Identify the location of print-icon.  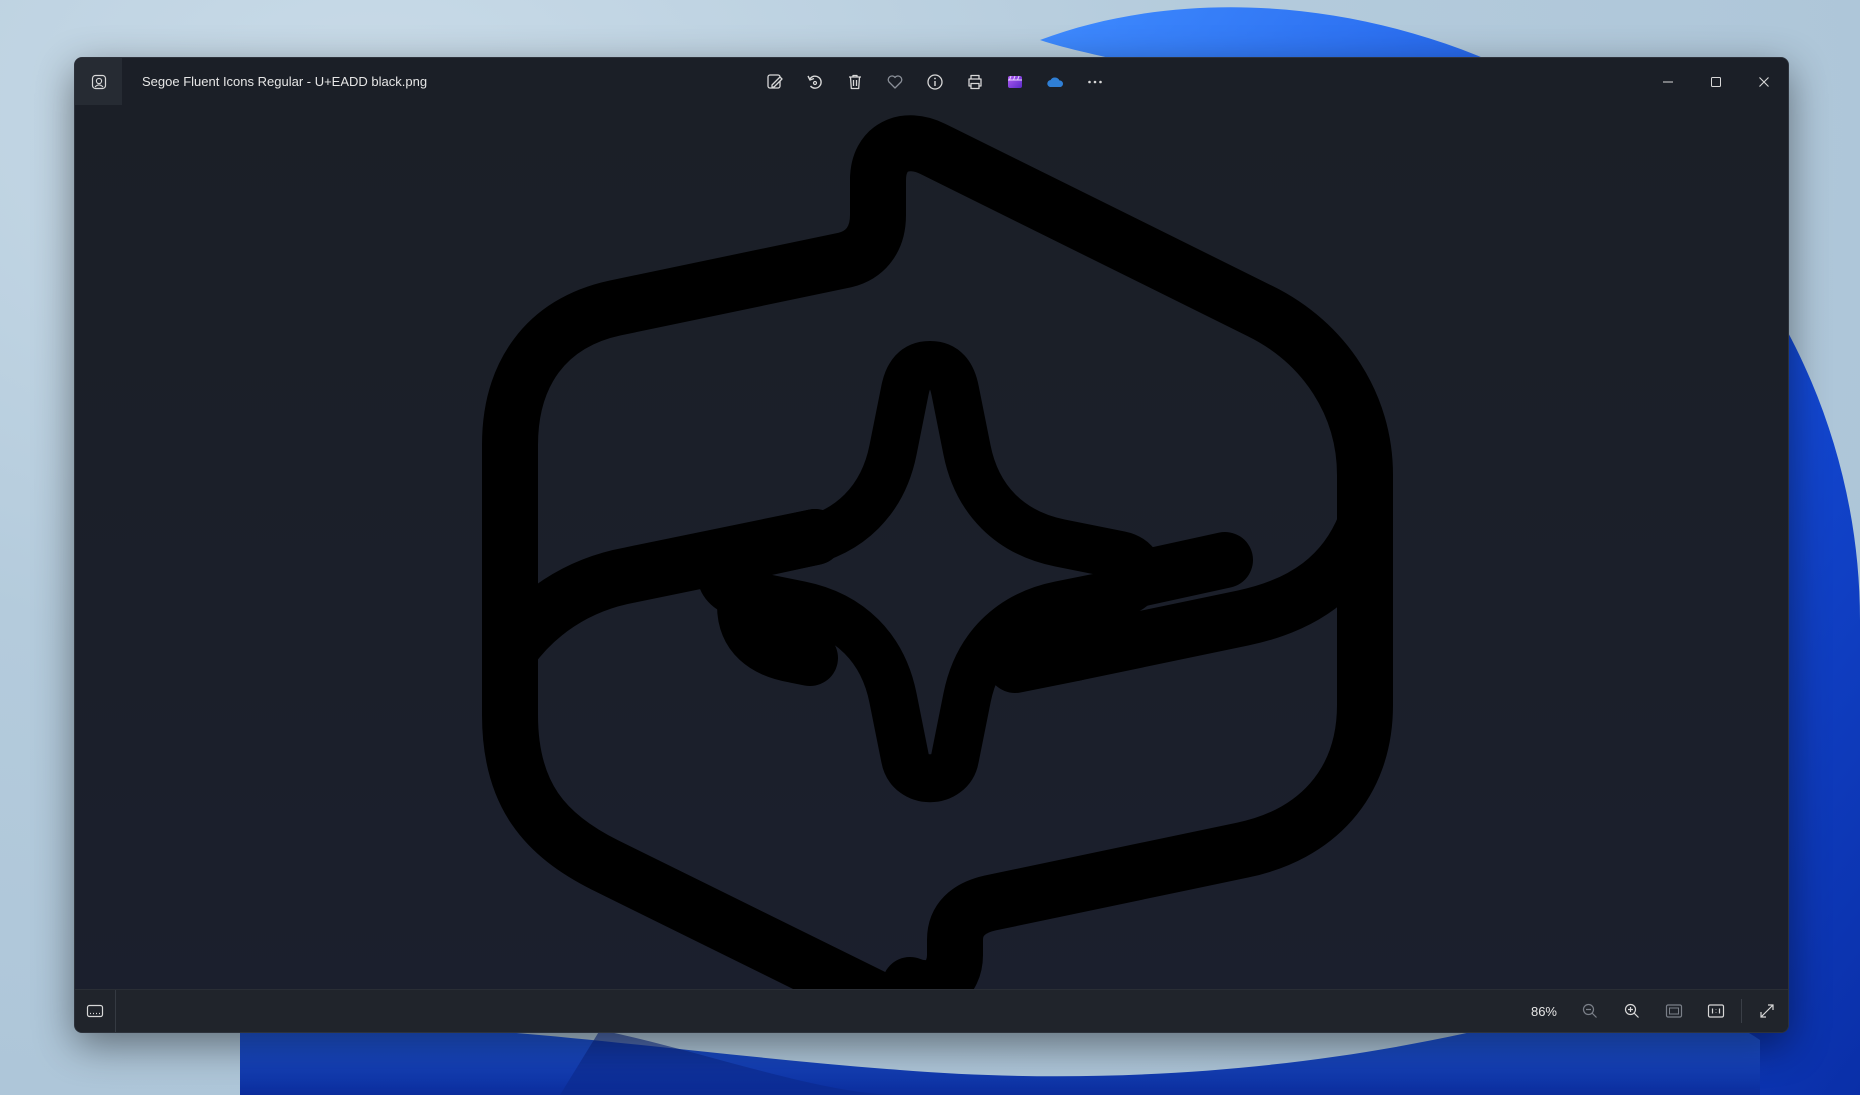
(975, 81).